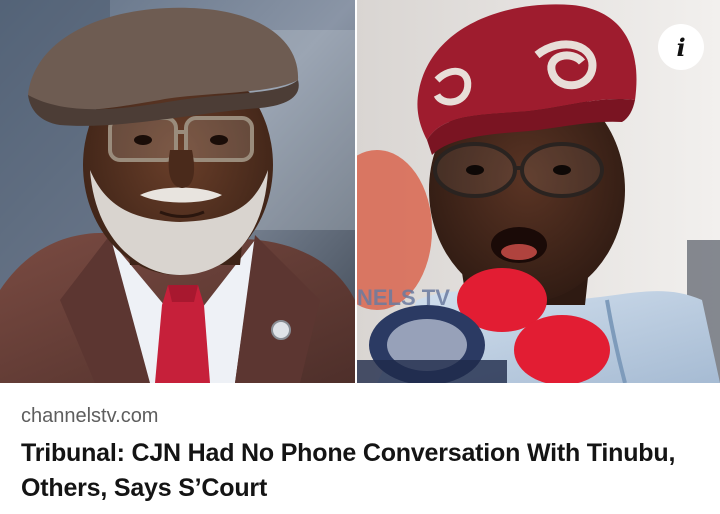 The image size is (720, 514). Describe the element at coordinates (403, 297) in the screenshot. I see `watermark-text: NELS TV` at that location.